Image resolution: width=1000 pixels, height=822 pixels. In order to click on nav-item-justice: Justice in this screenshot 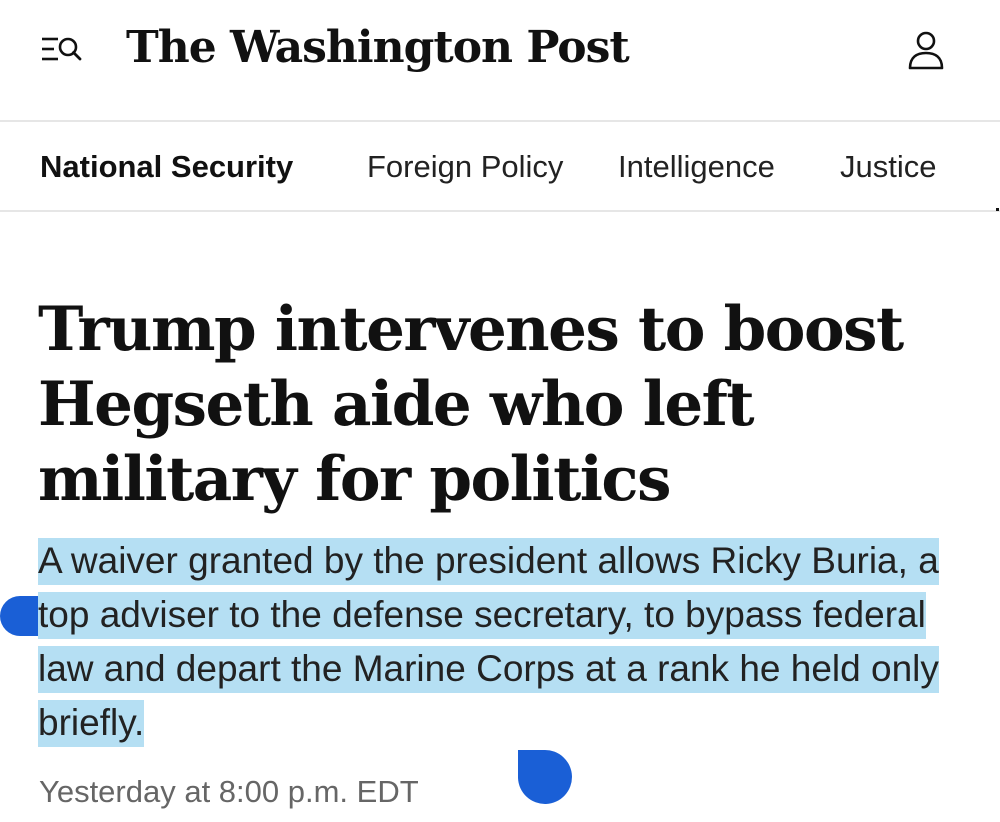, I will do `click(888, 167)`.